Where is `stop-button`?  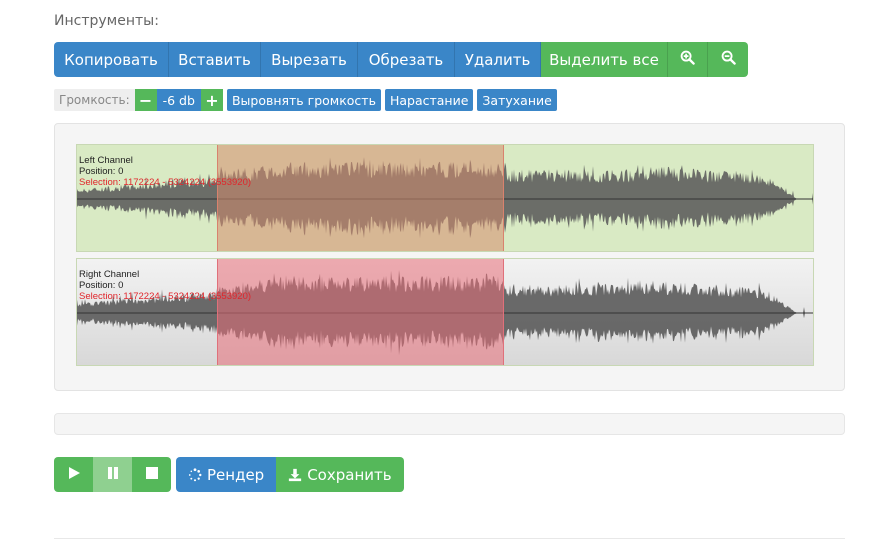
stop-button is located at coordinates (151, 474).